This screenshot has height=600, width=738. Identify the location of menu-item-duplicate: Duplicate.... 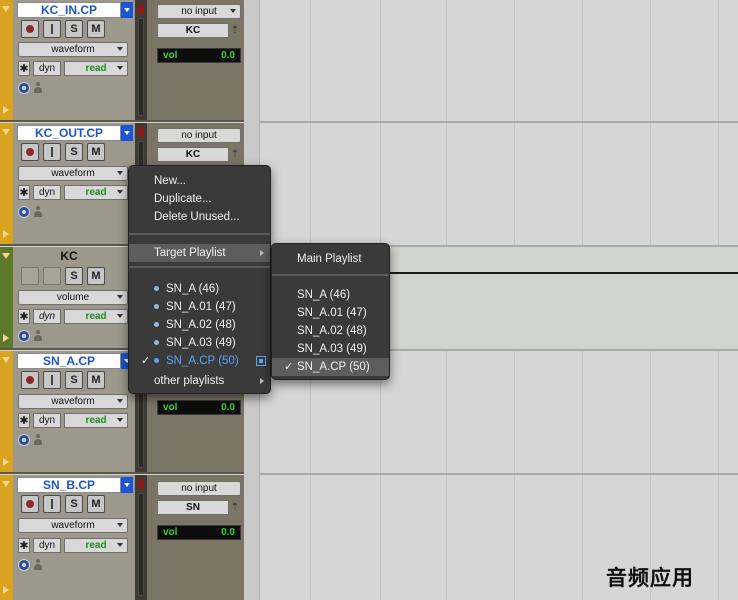
(199, 199).